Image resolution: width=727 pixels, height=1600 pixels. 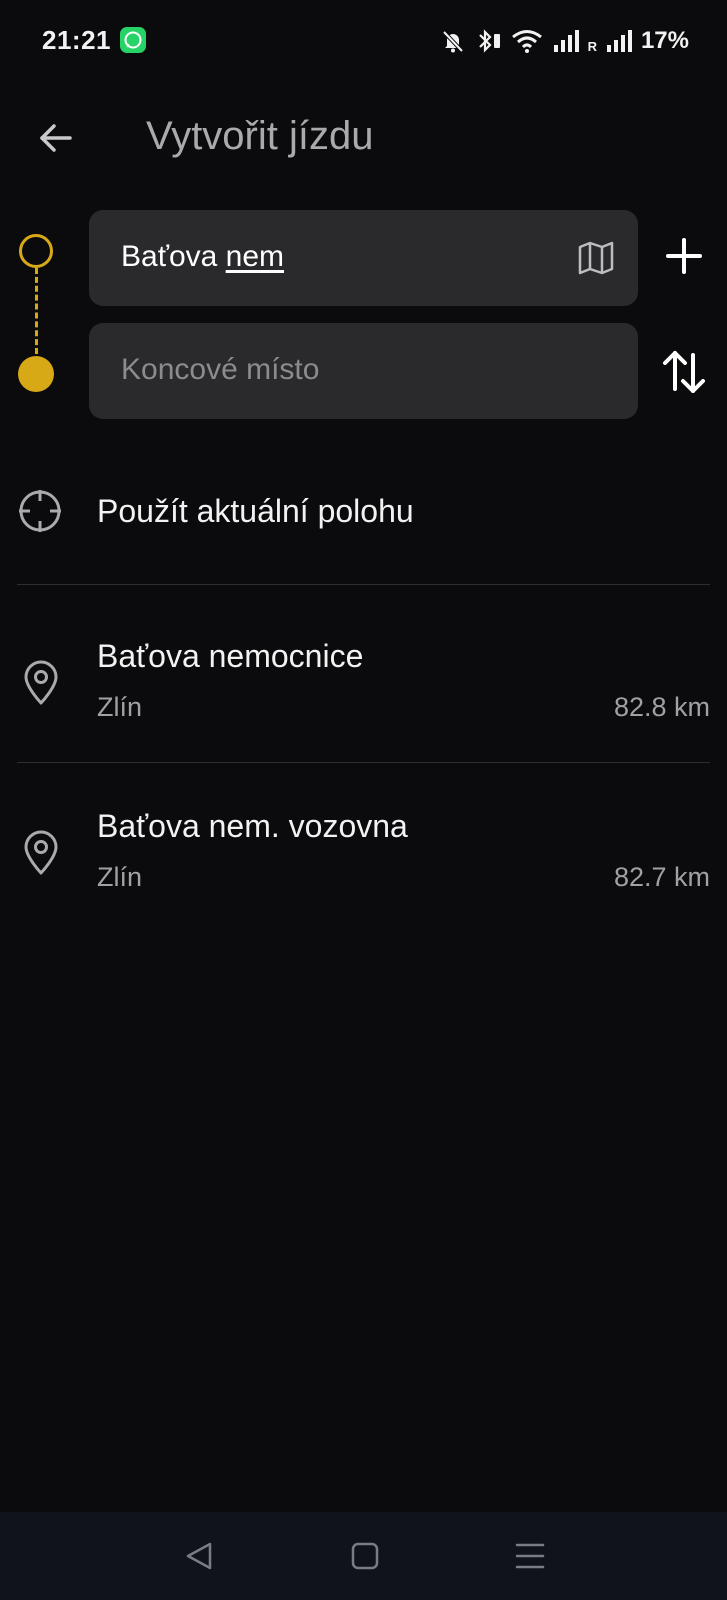 I want to click on start-value-plain: Baťova, so click(x=173, y=256).